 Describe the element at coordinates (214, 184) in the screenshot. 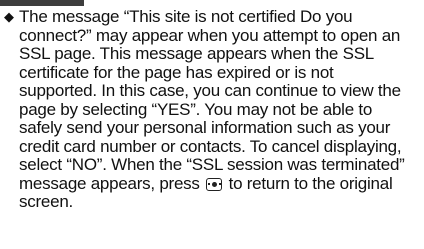

I see `center-select-key-icon` at that location.